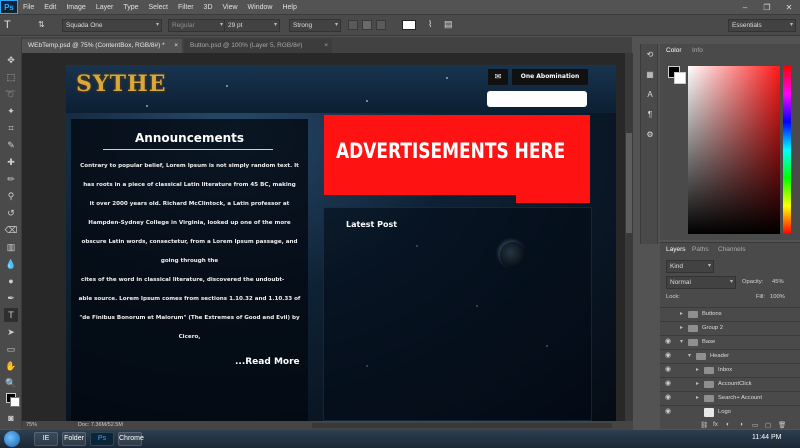 This screenshot has width=800, height=448. What do you see at coordinates (701, 282) in the screenshot?
I see `blend-mode-select: Normal ▾` at bounding box center [701, 282].